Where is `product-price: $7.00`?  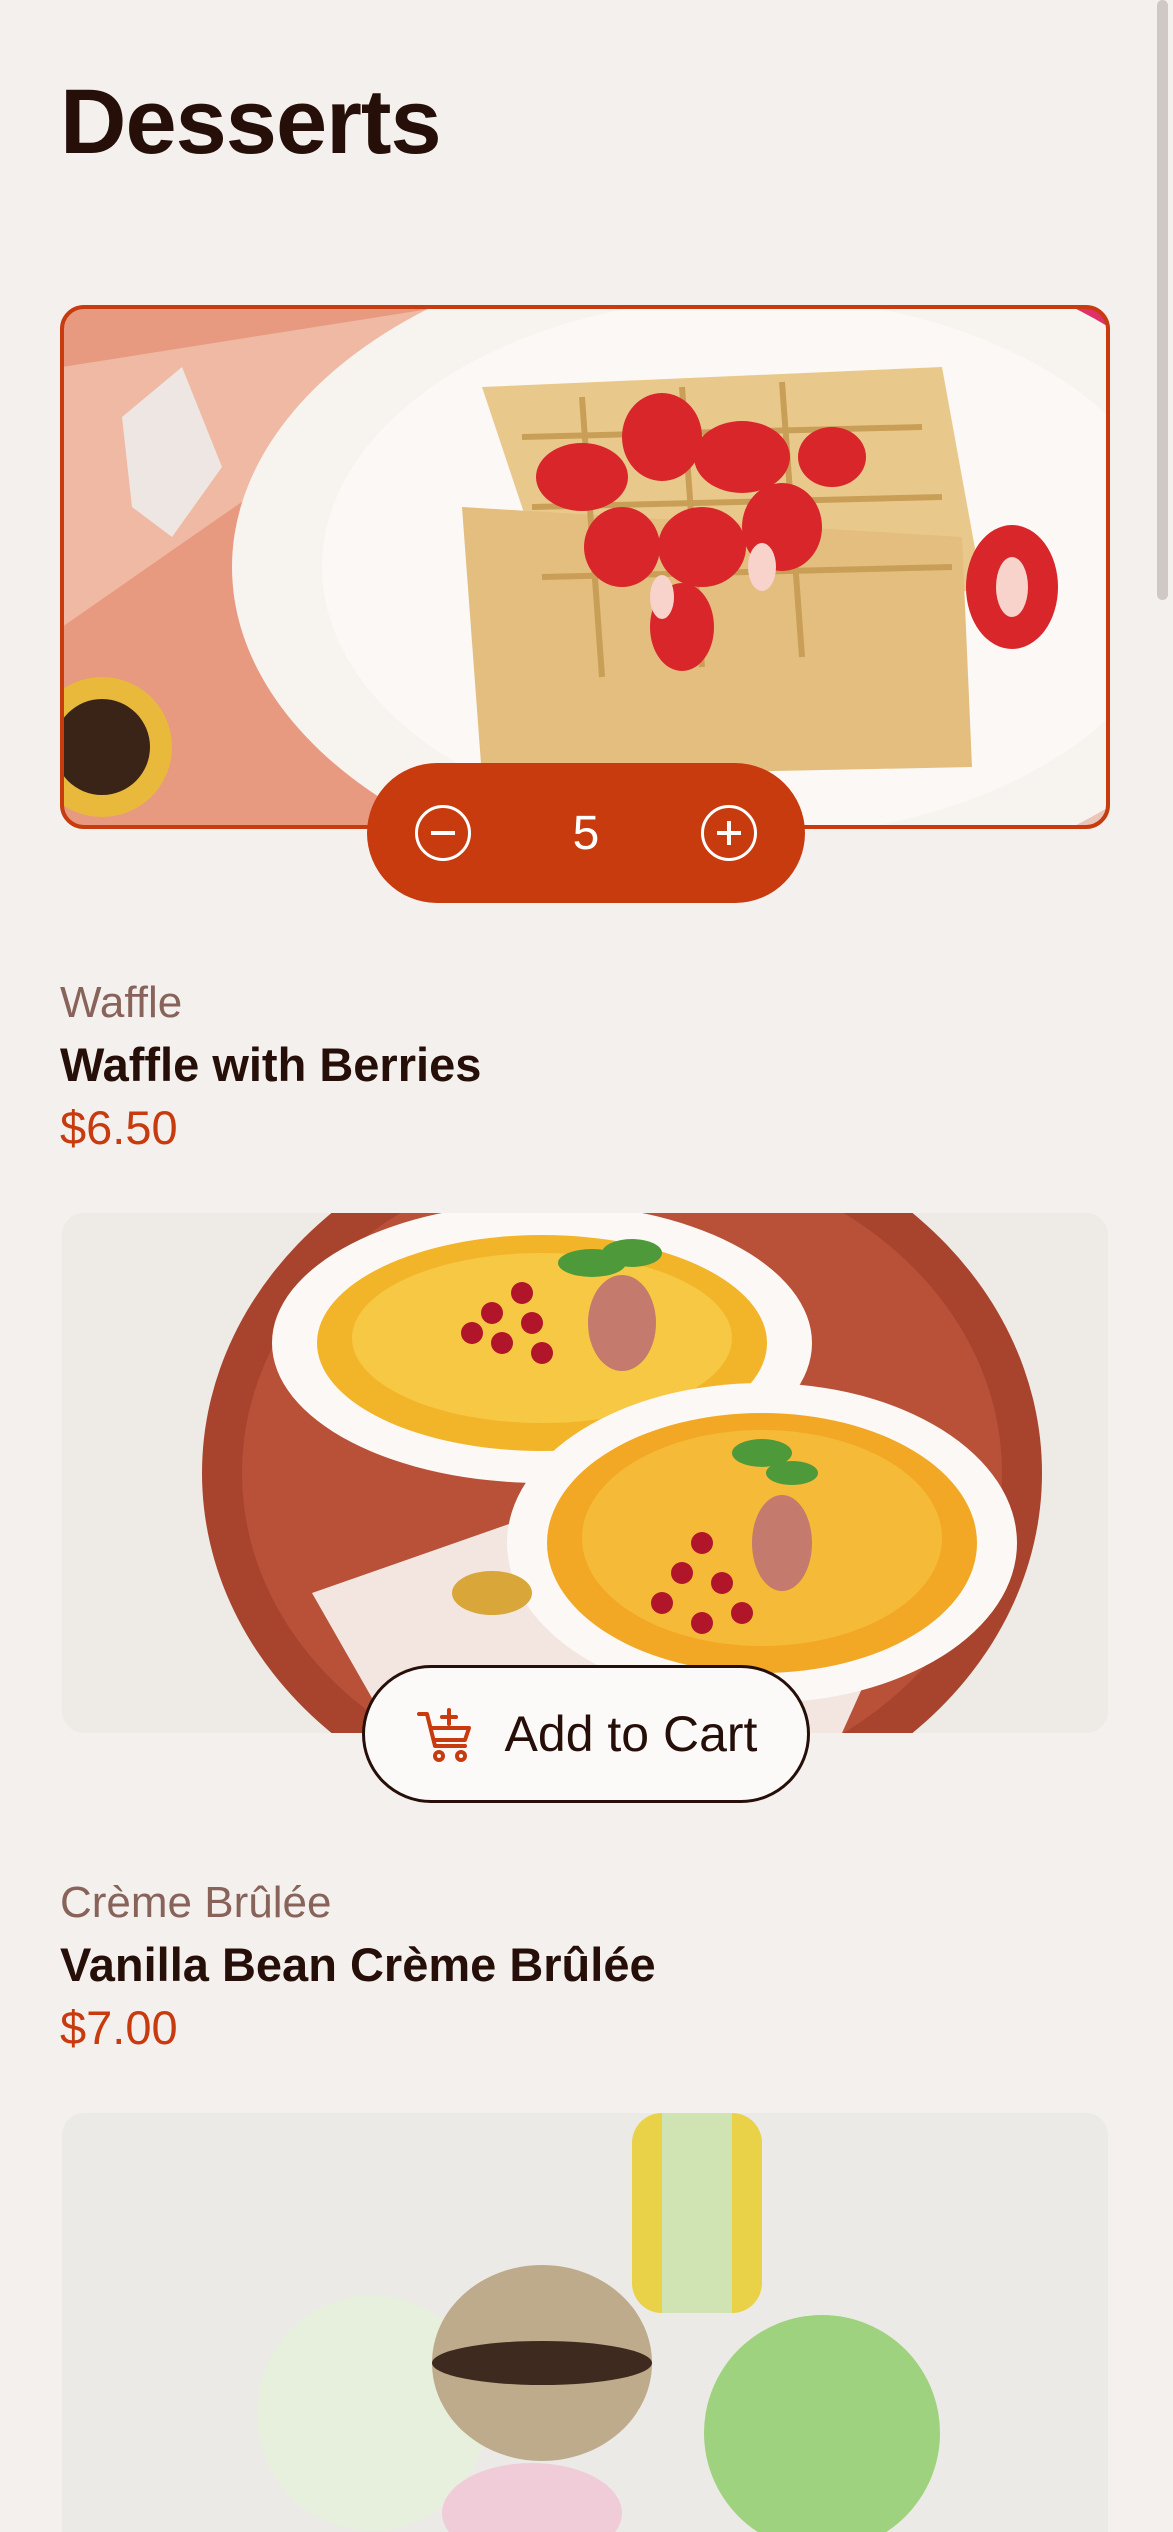
product-price: $7.00 is located at coordinates (119, 2027).